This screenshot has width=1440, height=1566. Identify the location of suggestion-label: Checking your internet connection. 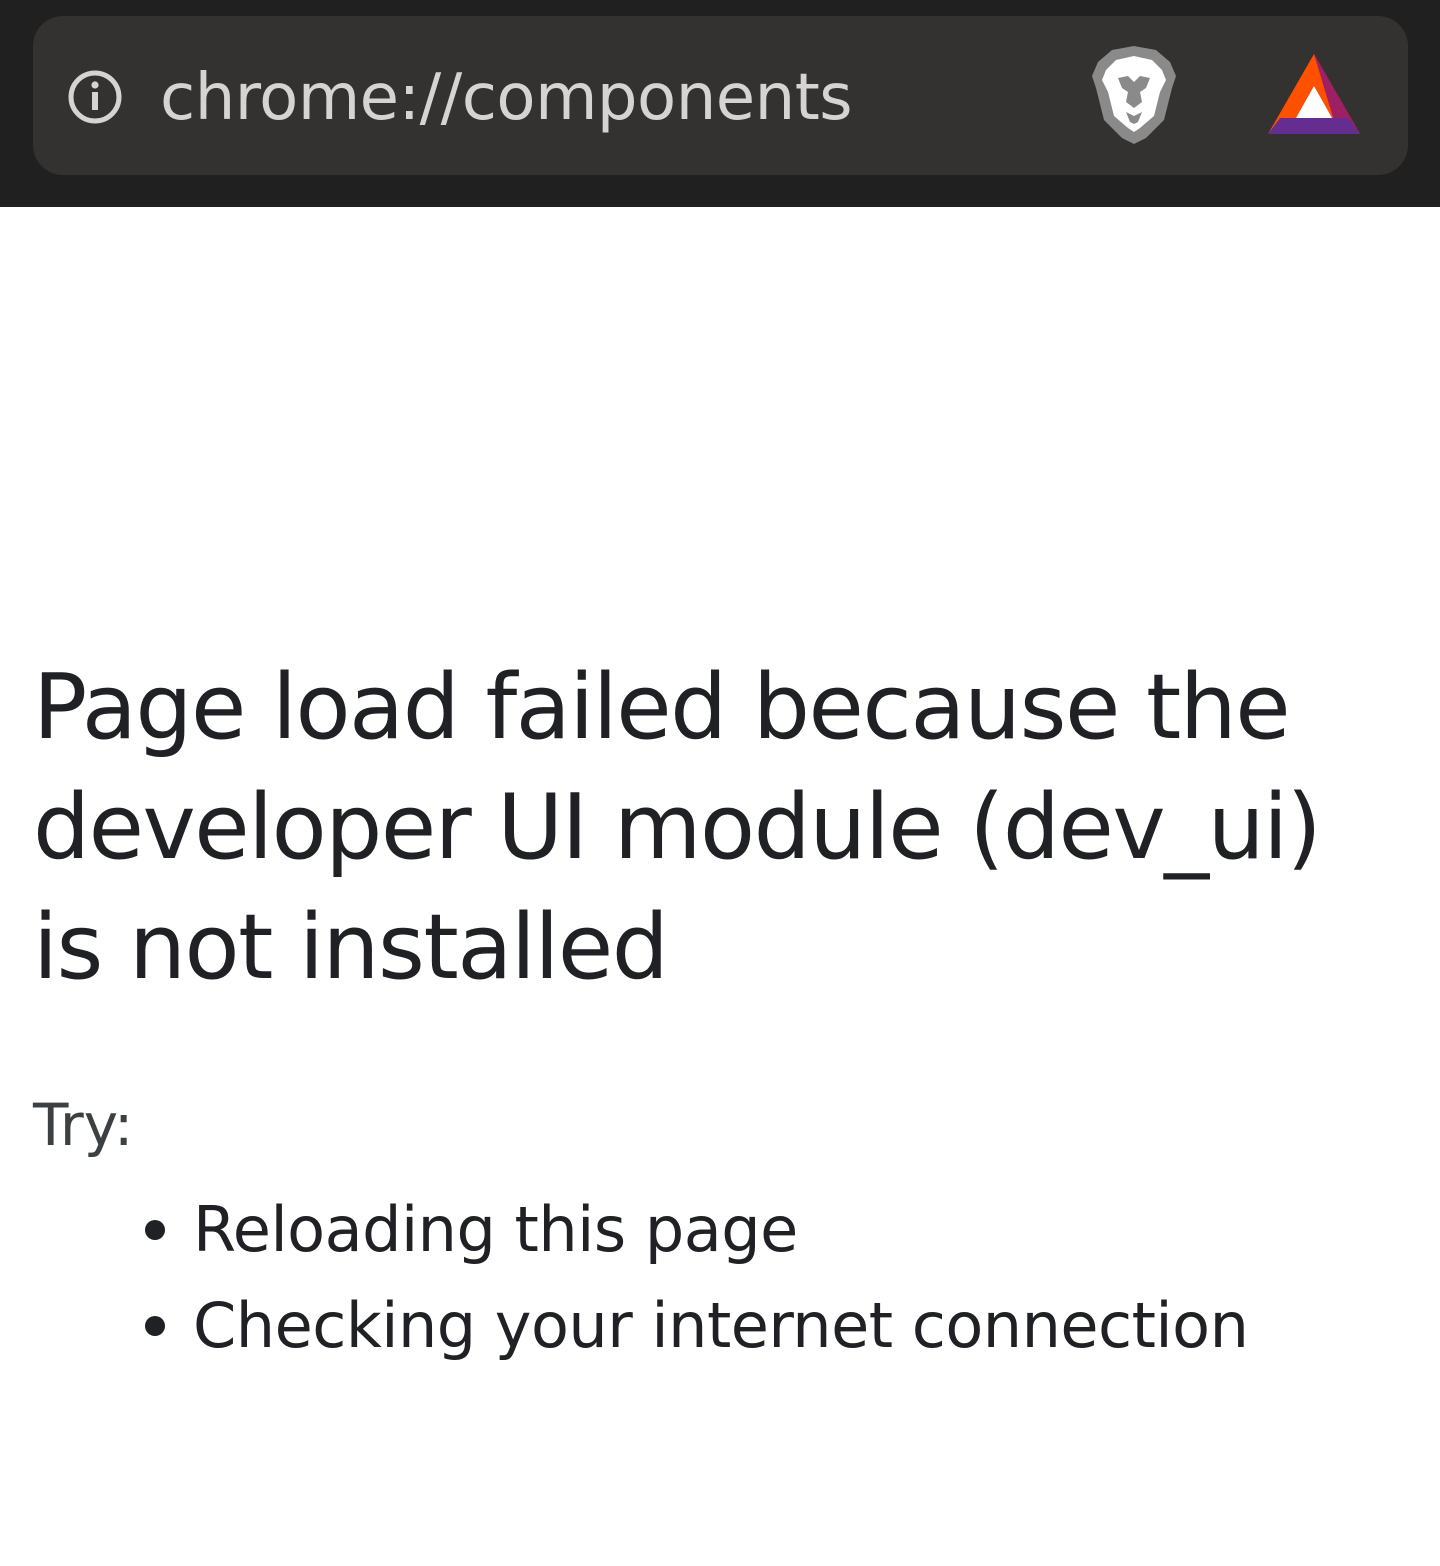
(721, 1325).